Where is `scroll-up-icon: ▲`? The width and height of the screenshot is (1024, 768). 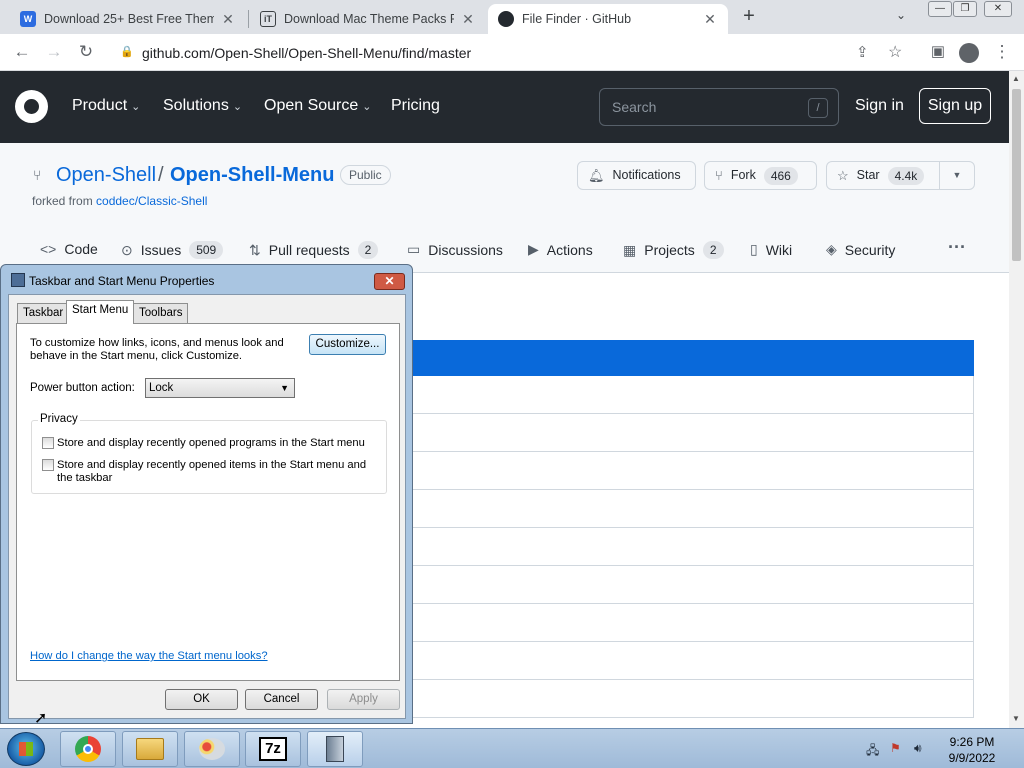
scroll-up-icon: ▲ is located at coordinates (1016, 78).